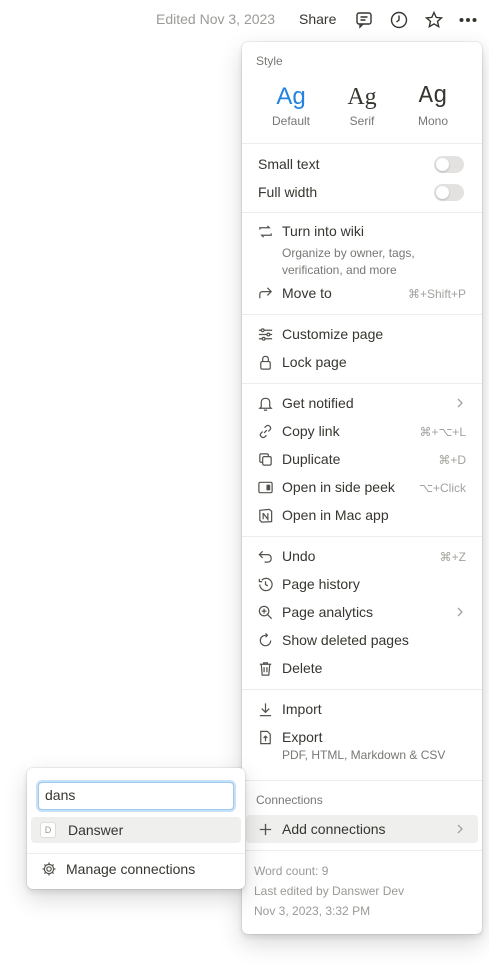 Image resolution: width=489 pixels, height=968 pixels. I want to click on export-description: PDF, HTML, Markdown & CSV, so click(364, 755).